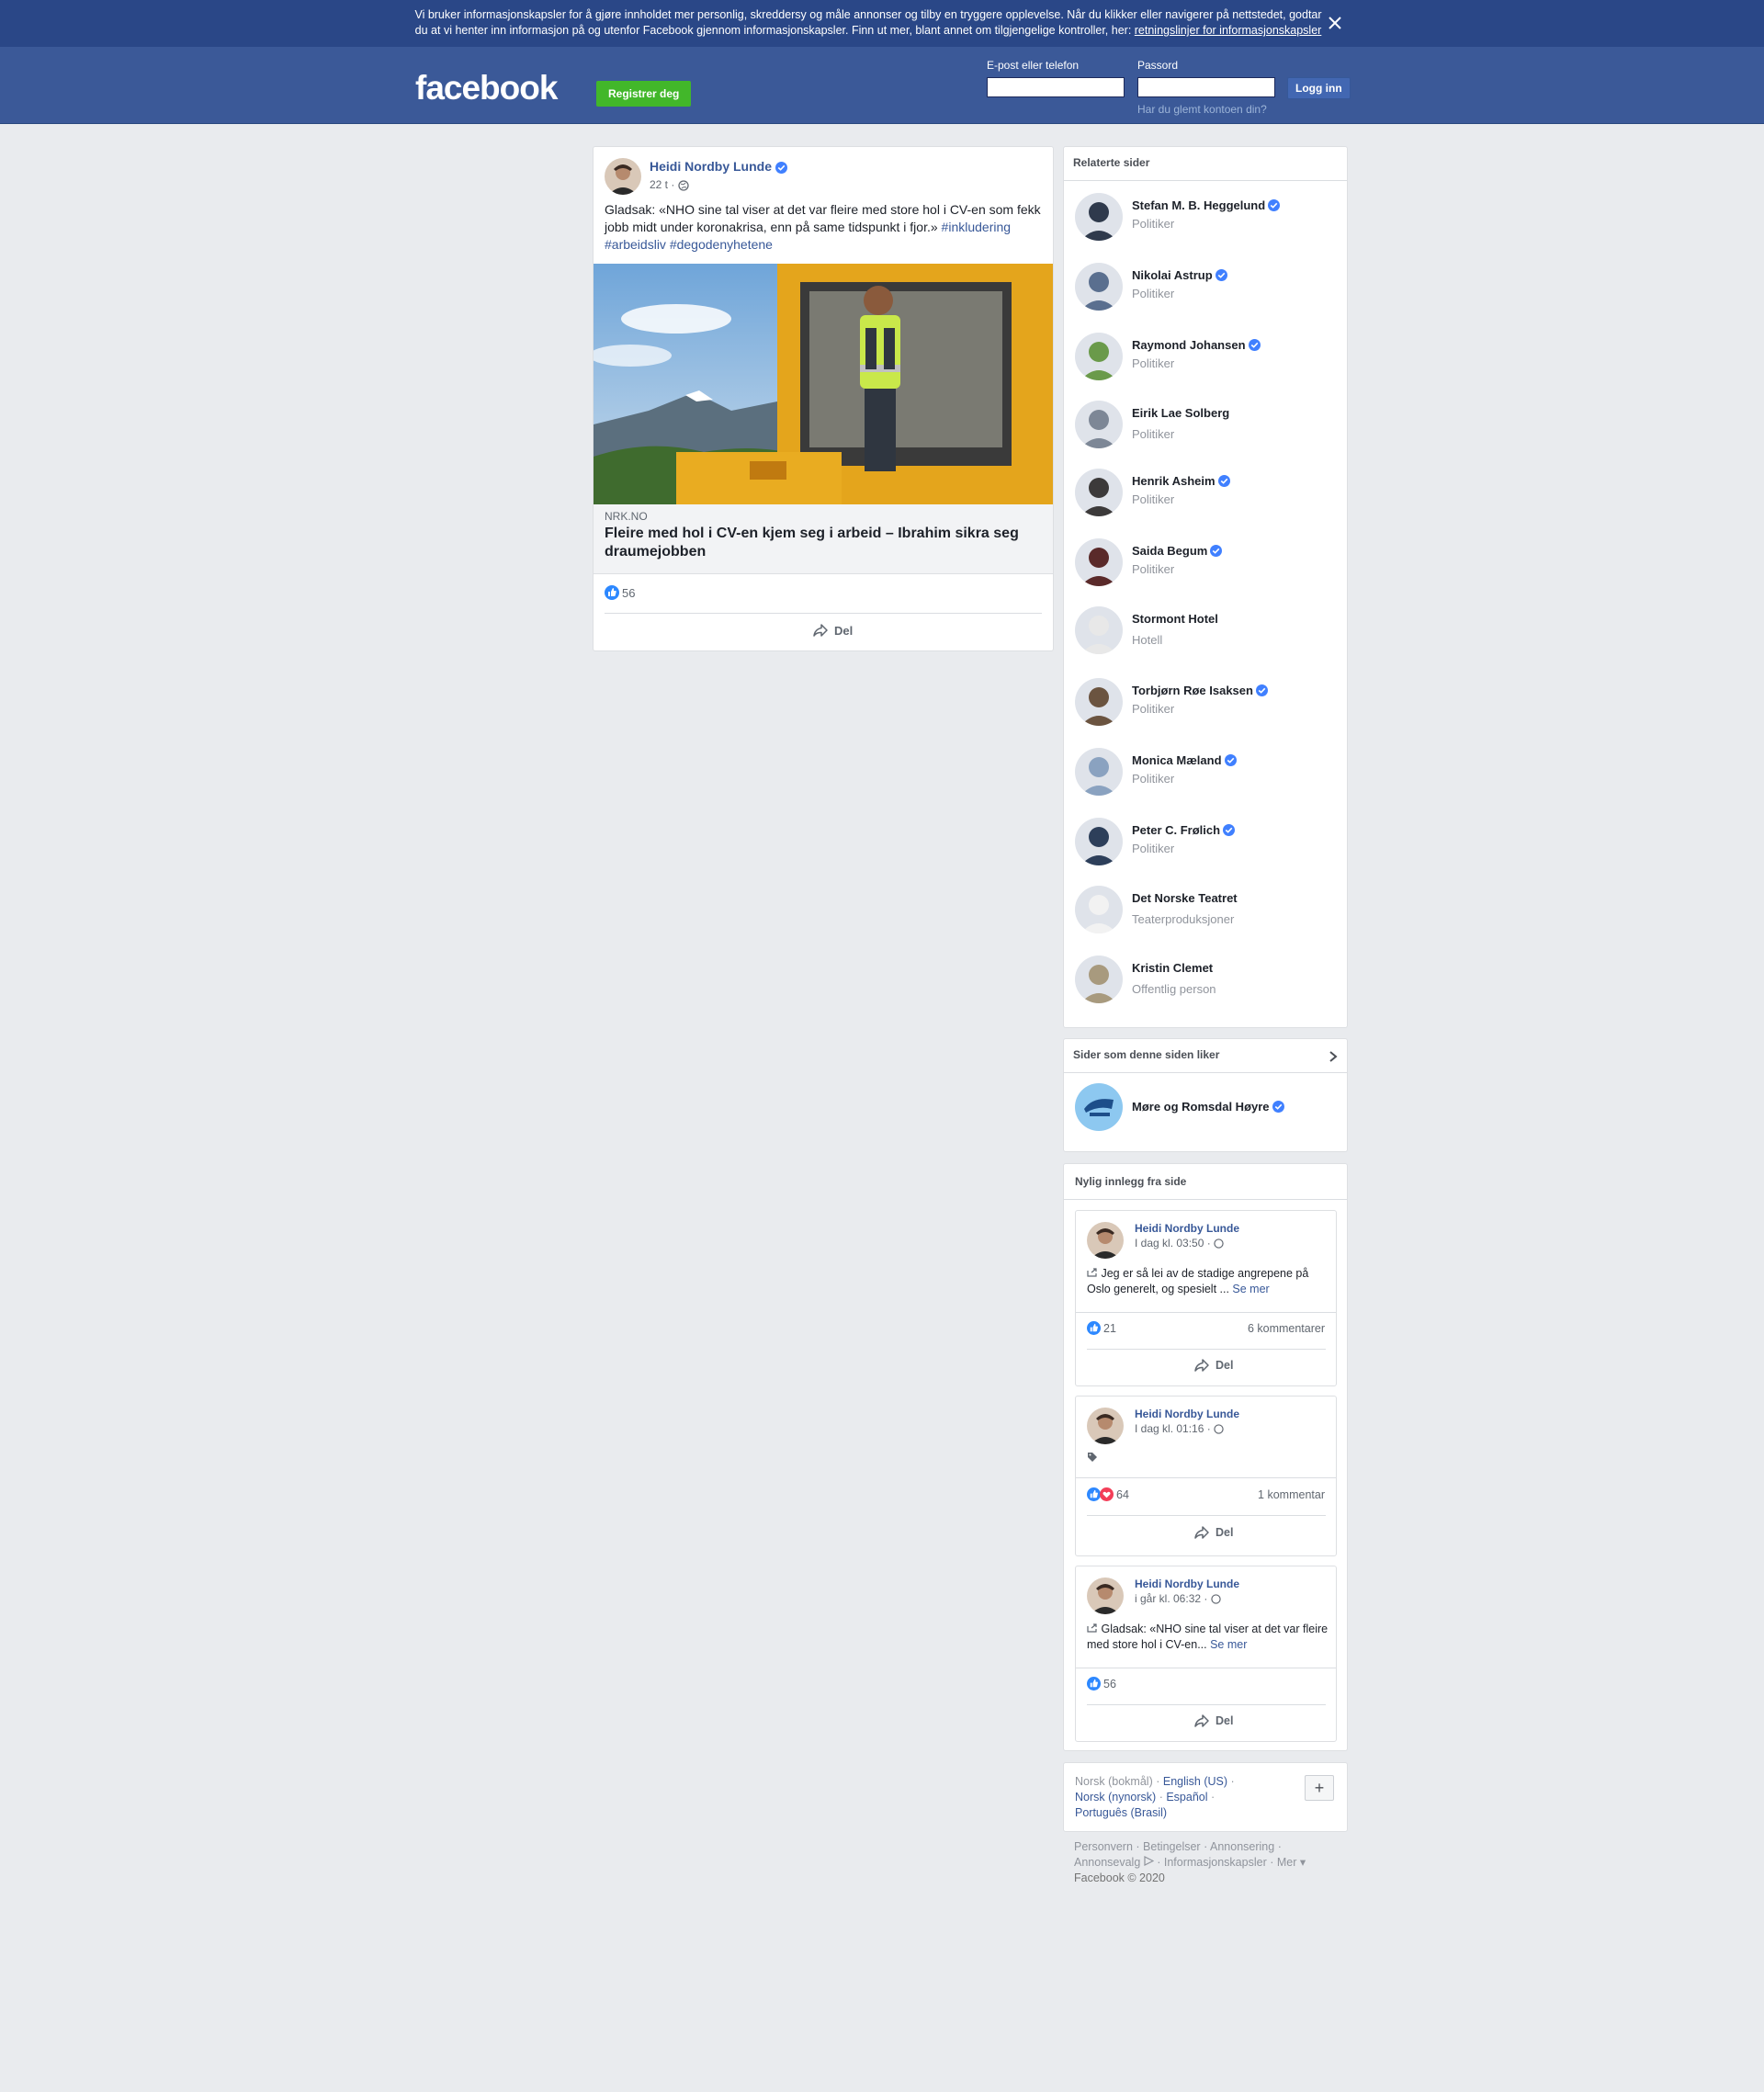 The height and width of the screenshot is (2092, 1764). What do you see at coordinates (1172, 1599) in the screenshot?
I see `recent-post-time-text: i går kl. 06:32 ·` at bounding box center [1172, 1599].